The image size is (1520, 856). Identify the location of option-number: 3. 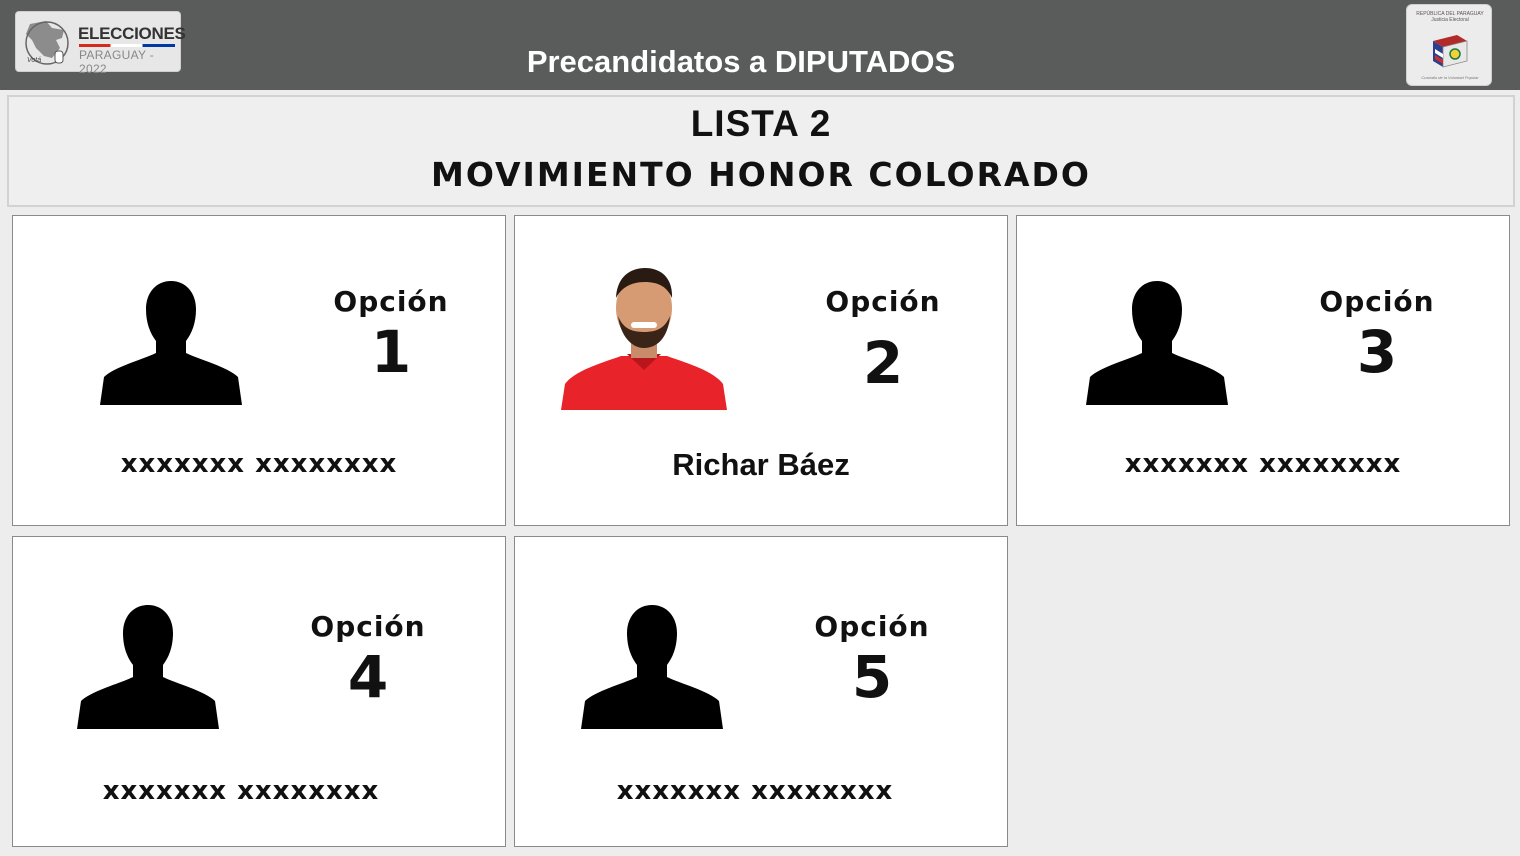
(1377, 352).